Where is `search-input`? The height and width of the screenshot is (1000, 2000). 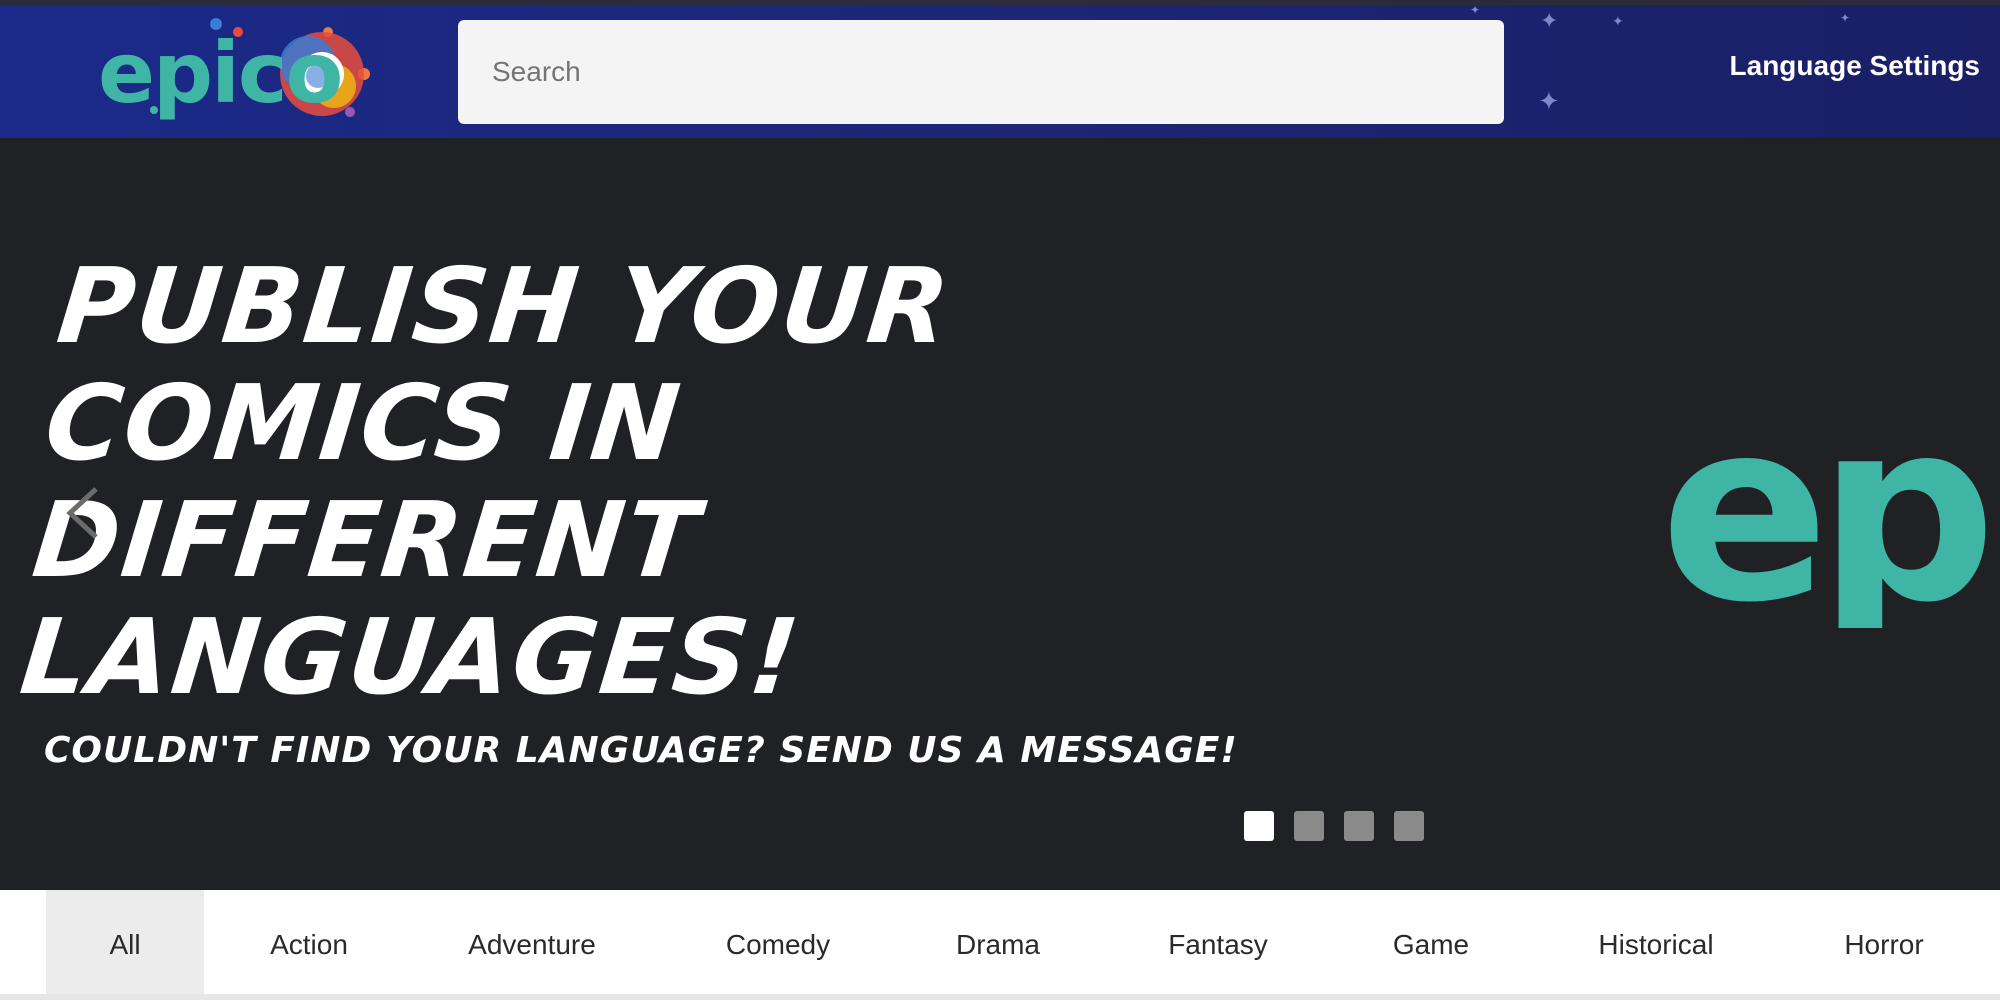 search-input is located at coordinates (981, 72).